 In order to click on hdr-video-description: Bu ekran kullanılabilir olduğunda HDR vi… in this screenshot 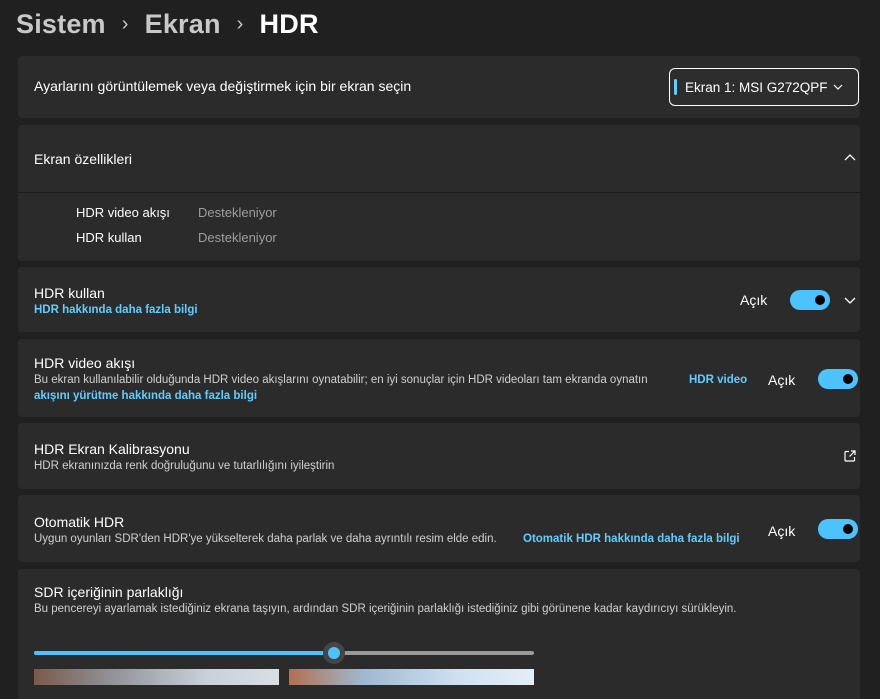, I will do `click(341, 380)`.